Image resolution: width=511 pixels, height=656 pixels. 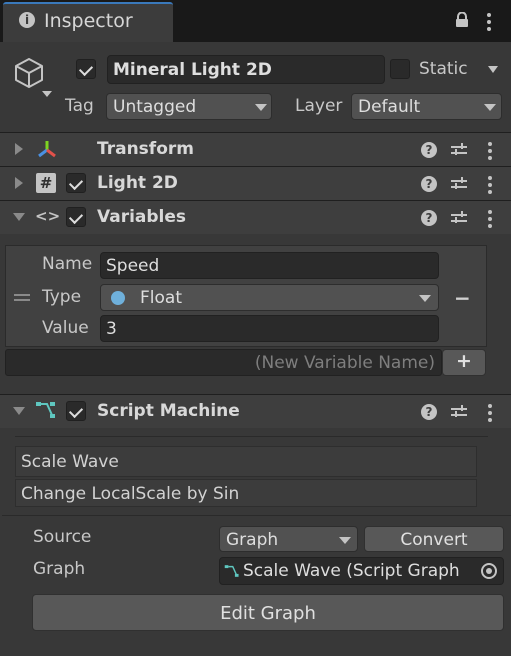 I want to click on gameobject-icon, so click(x=29, y=75).